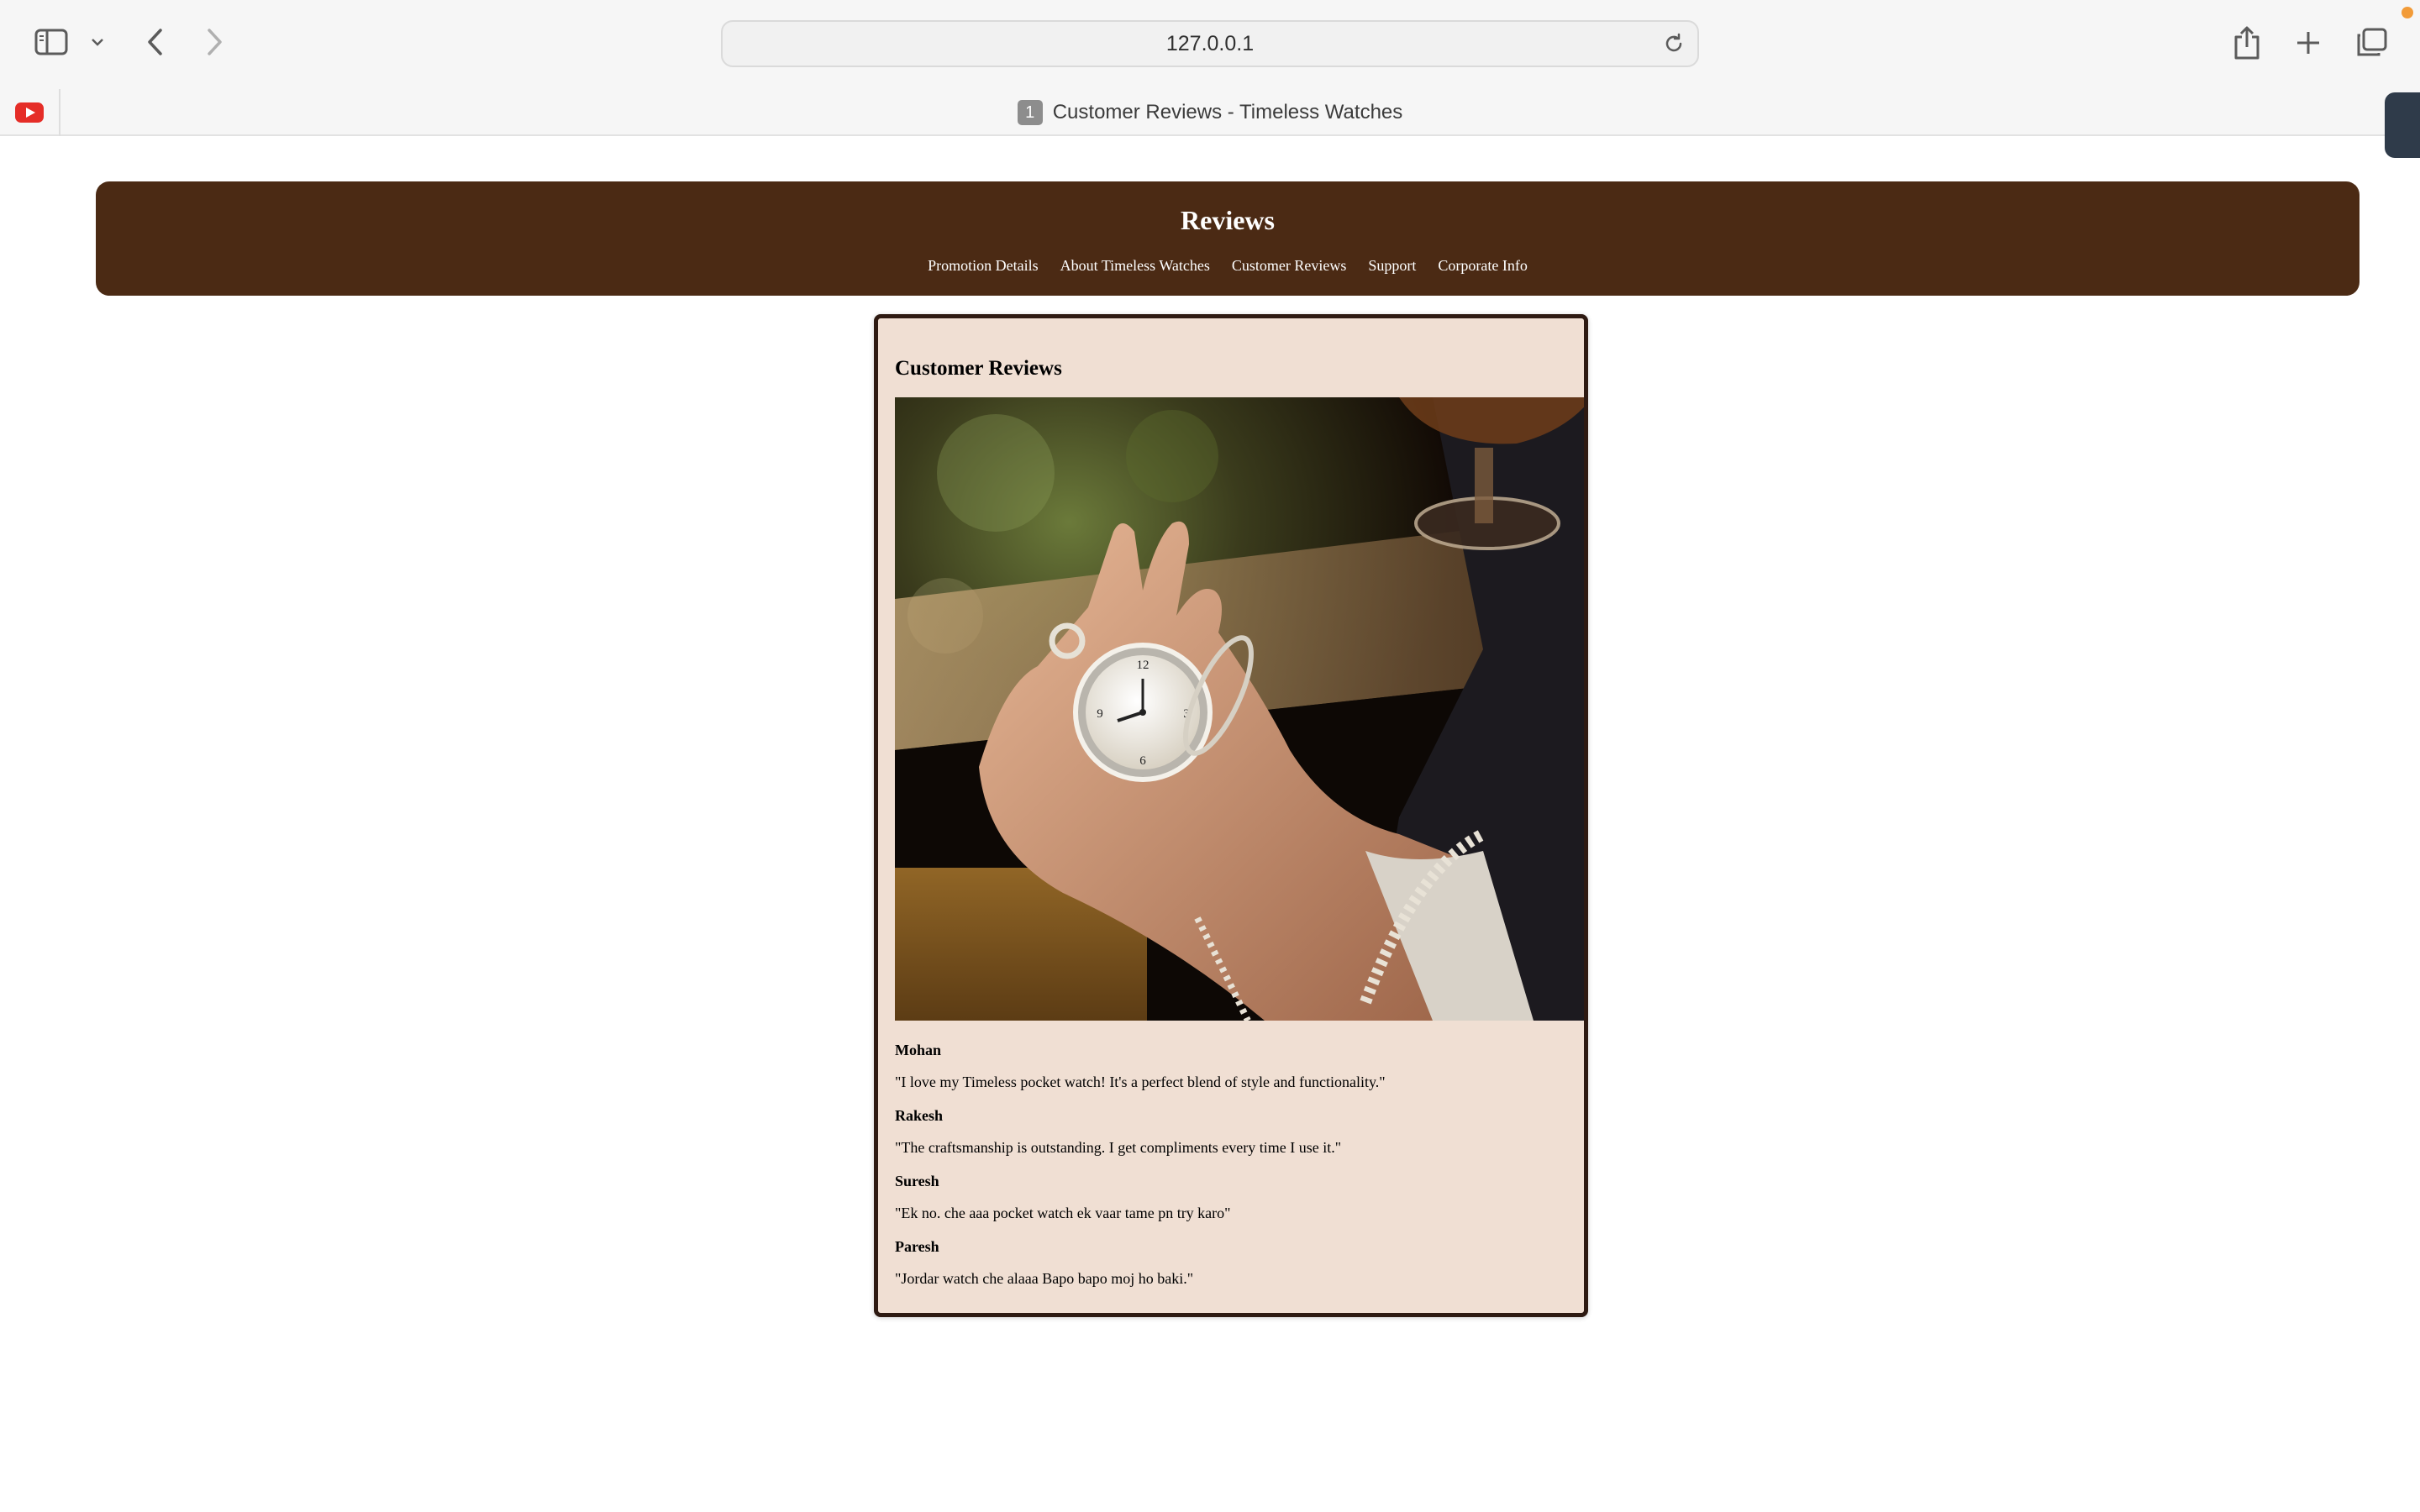  Describe the element at coordinates (1227, 112) in the screenshot. I see `tab-title: Customer Reviews - Timeless Watches` at that location.